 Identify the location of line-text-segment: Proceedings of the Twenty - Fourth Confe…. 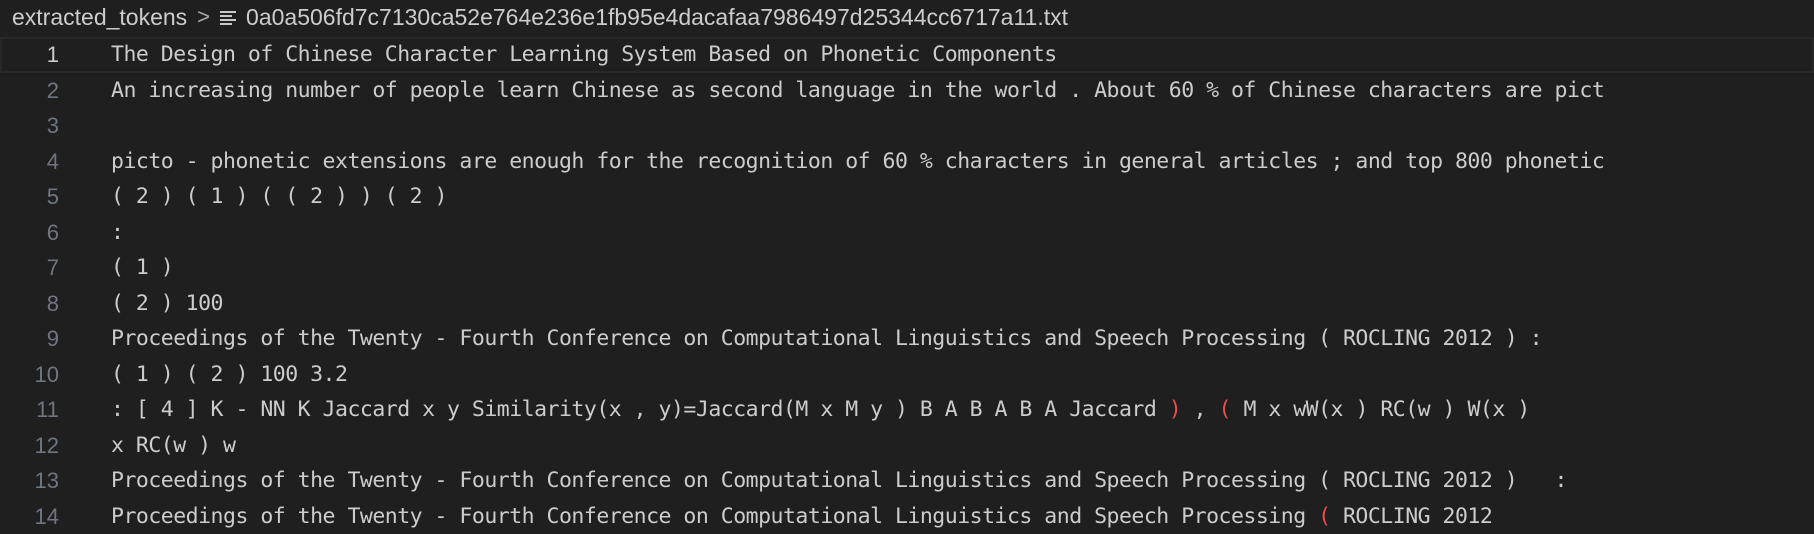
(715, 516).